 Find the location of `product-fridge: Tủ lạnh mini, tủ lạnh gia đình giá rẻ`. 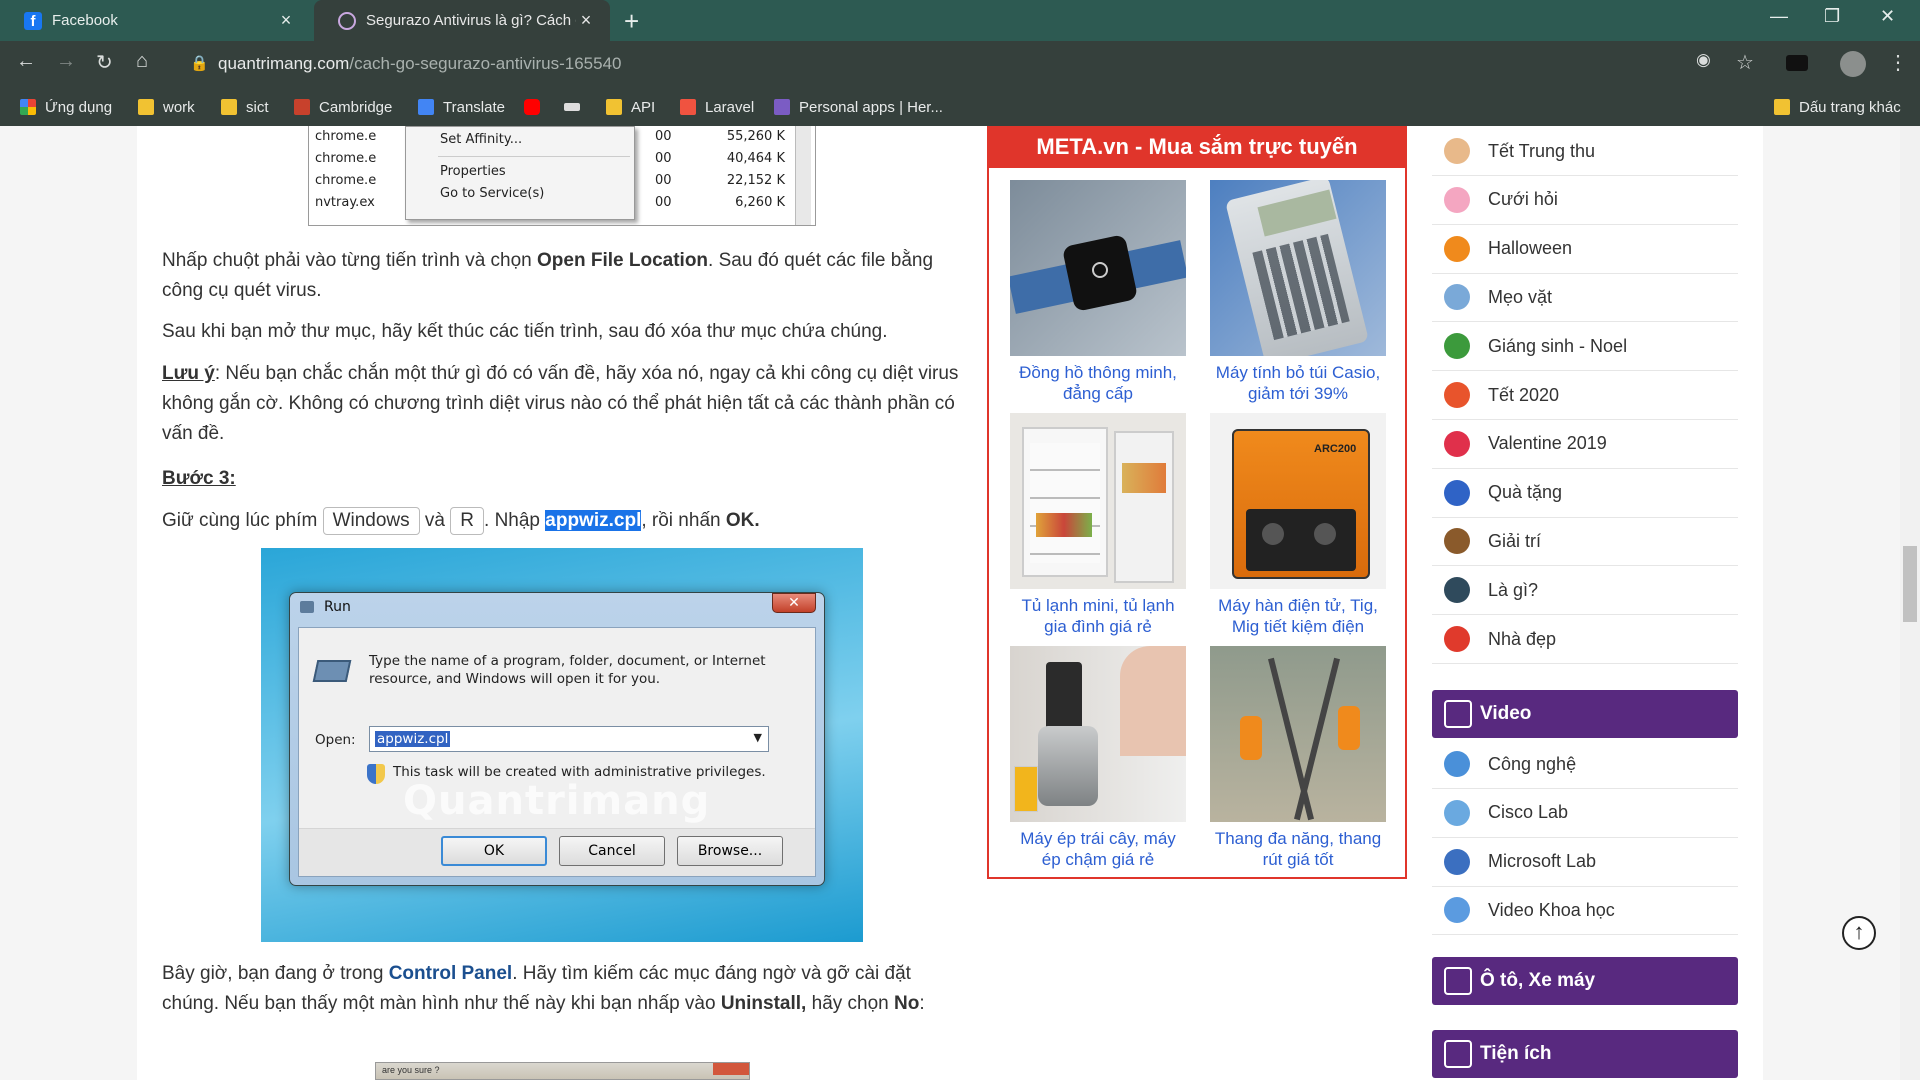

product-fridge: Tủ lạnh mini, tủ lạnh gia đình giá rẻ is located at coordinates (1098, 525).